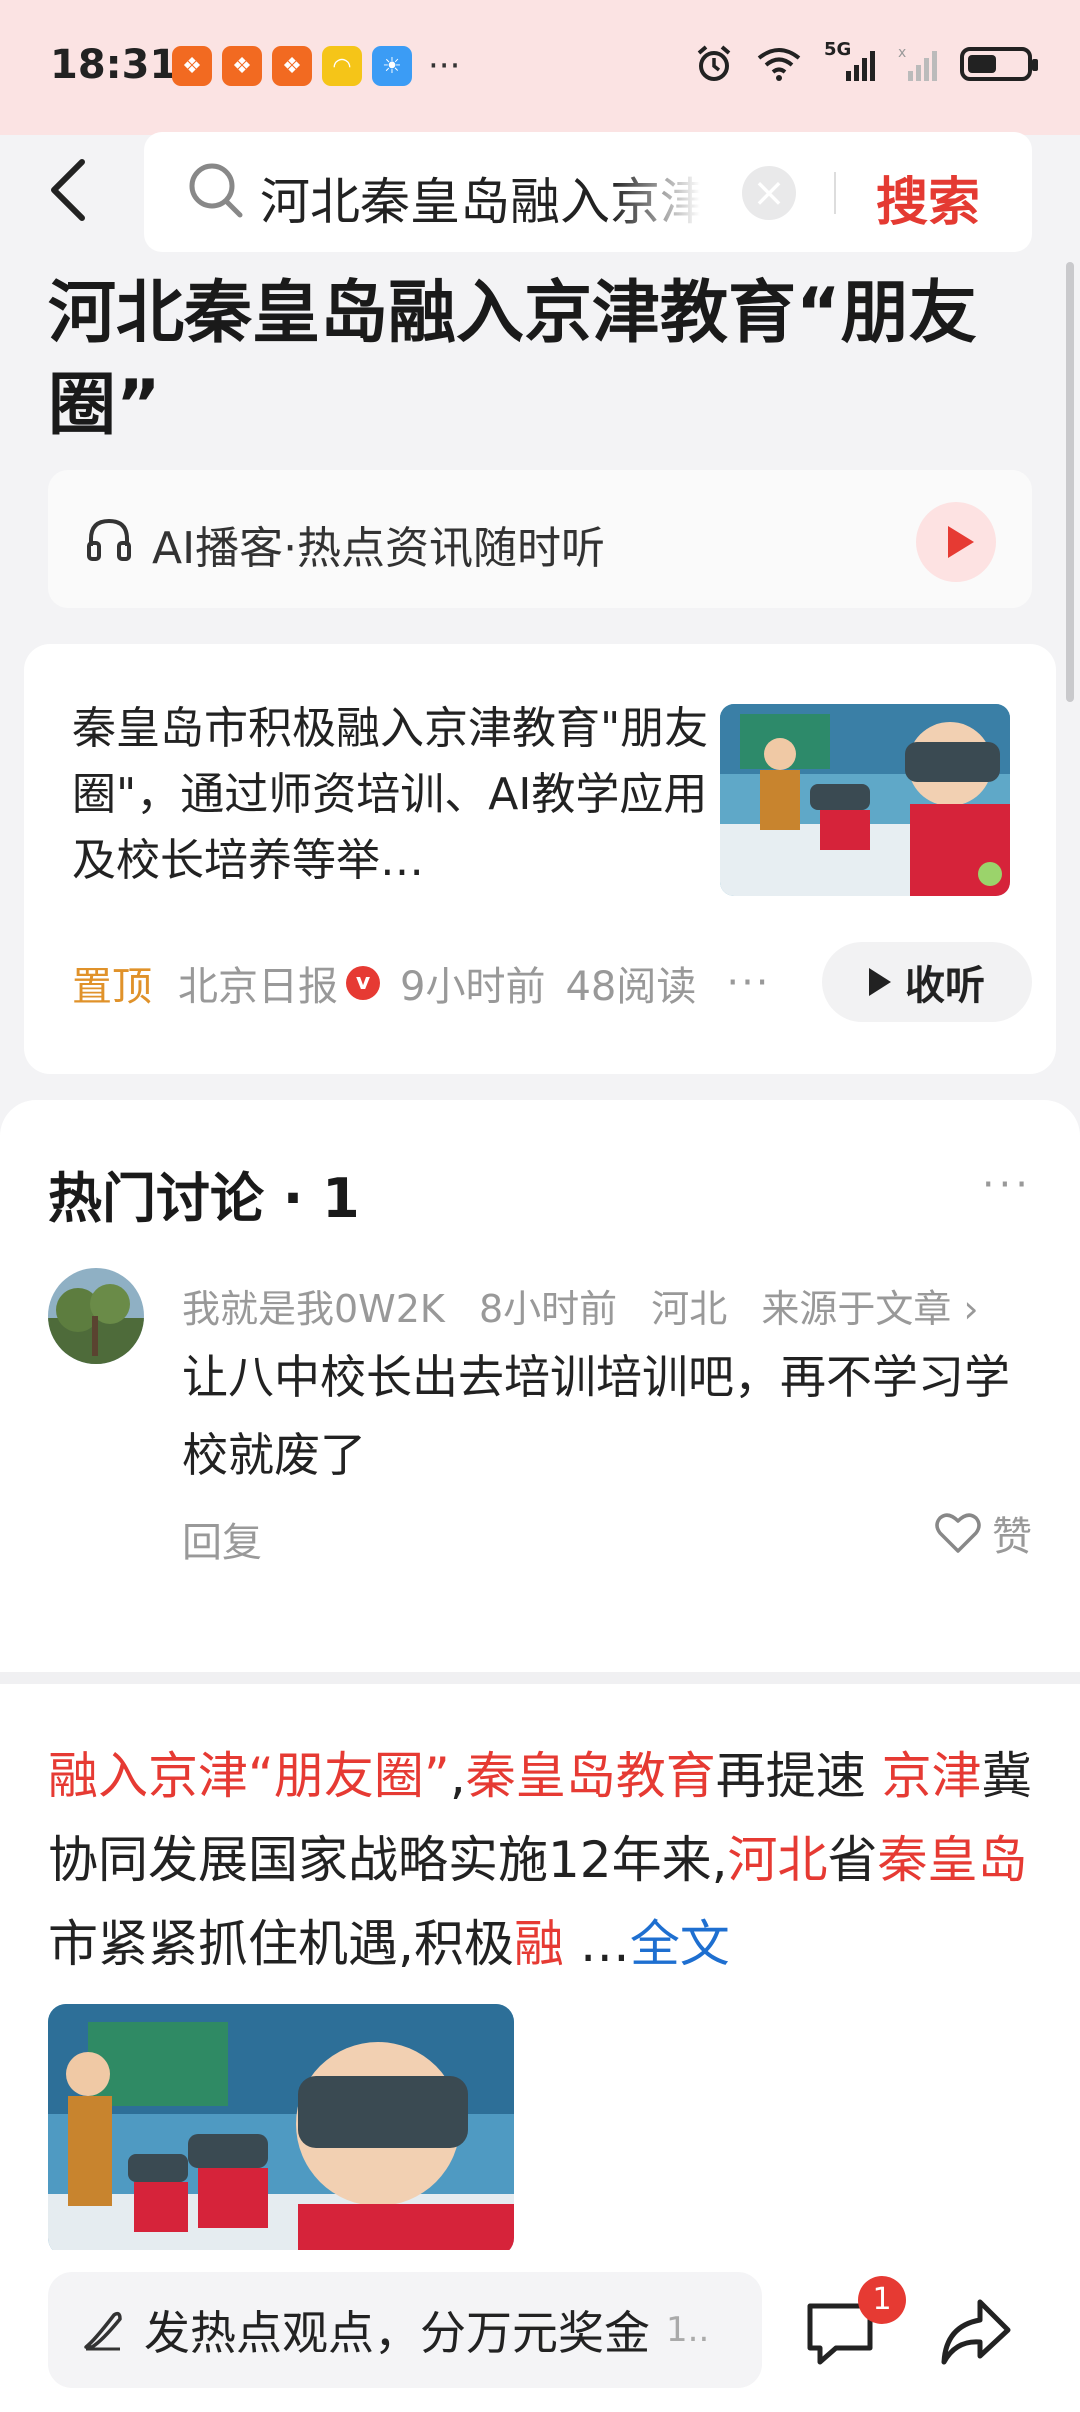  What do you see at coordinates (631, 987) in the screenshot?
I see `read-count: 48阅读` at bounding box center [631, 987].